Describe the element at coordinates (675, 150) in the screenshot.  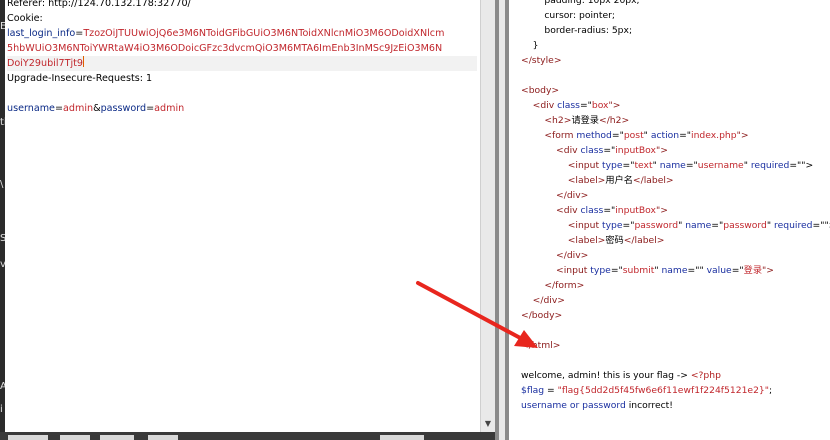
I see `response-line: <div class="inputBox">` at that location.